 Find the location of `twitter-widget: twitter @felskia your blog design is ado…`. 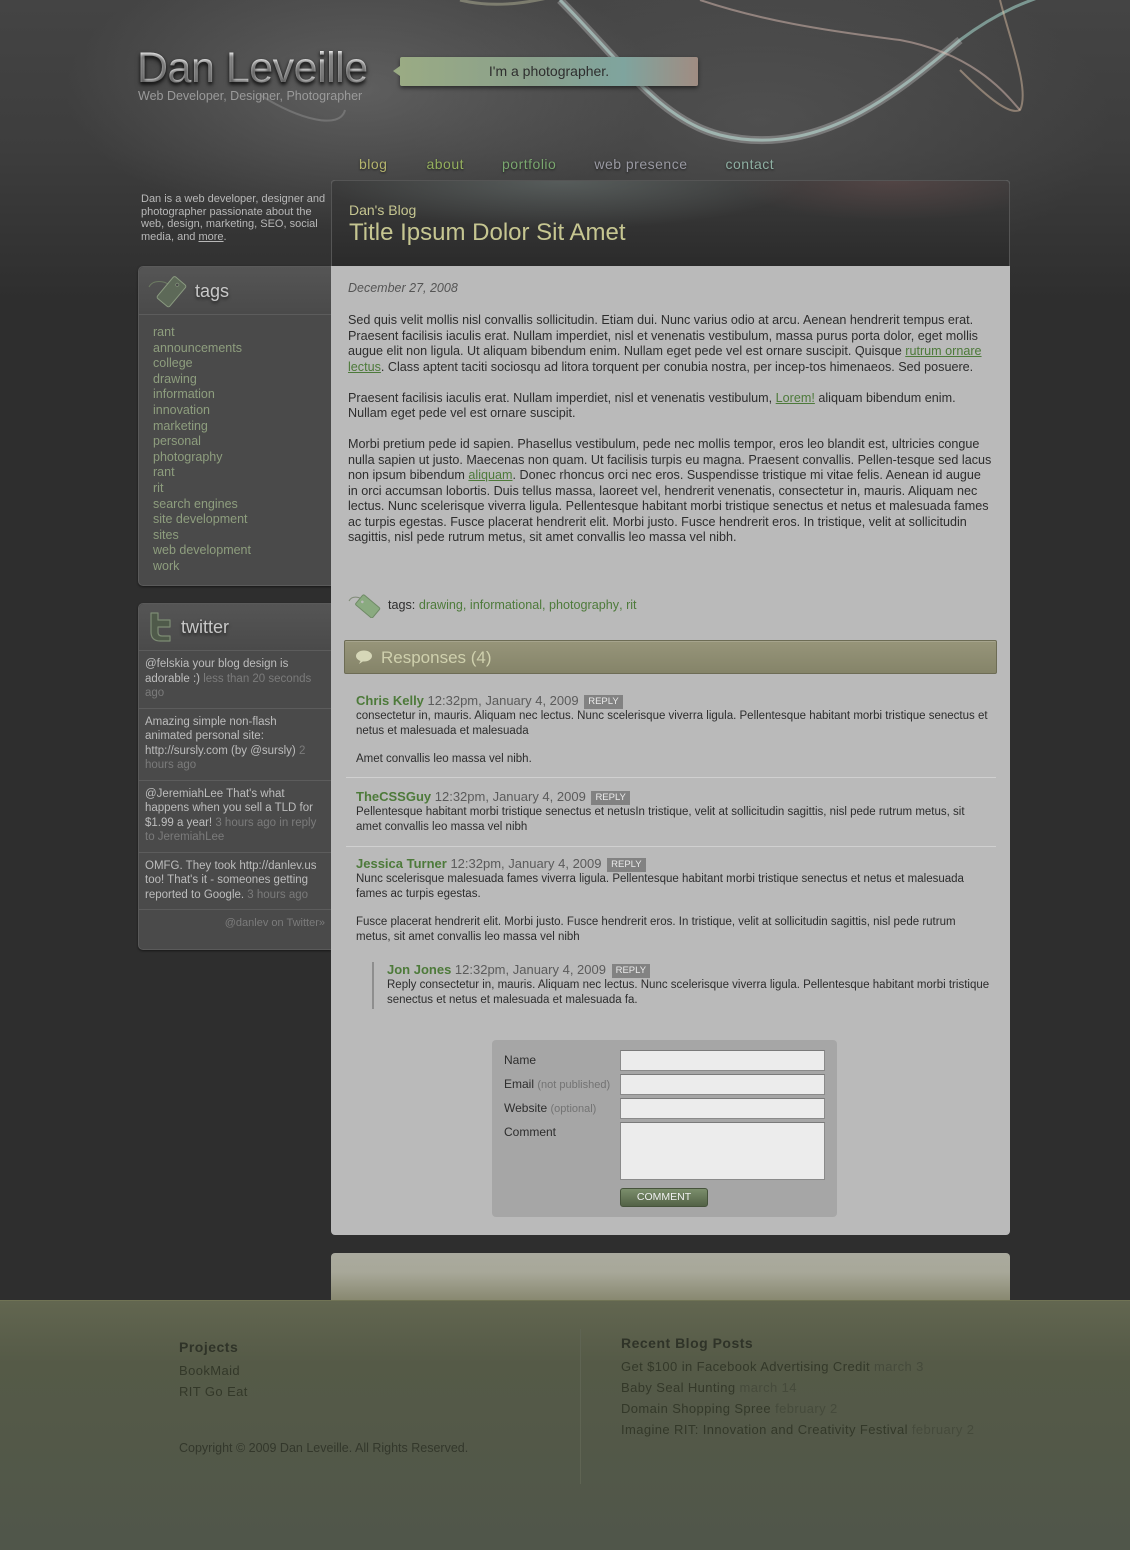

twitter-widget: twitter @felskia your blog design is ado… is located at coordinates (234, 776).